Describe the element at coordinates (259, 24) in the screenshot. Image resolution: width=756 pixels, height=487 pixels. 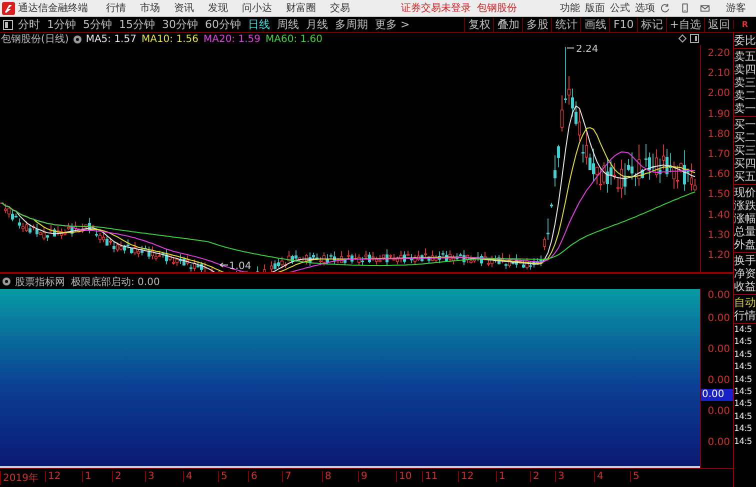
I see `period-tab: 日线` at that location.